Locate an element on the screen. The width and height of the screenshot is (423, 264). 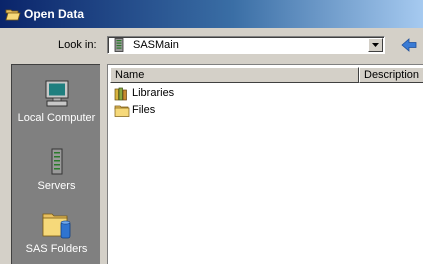
look-in-dropdown: SASMain is located at coordinates (246, 45).